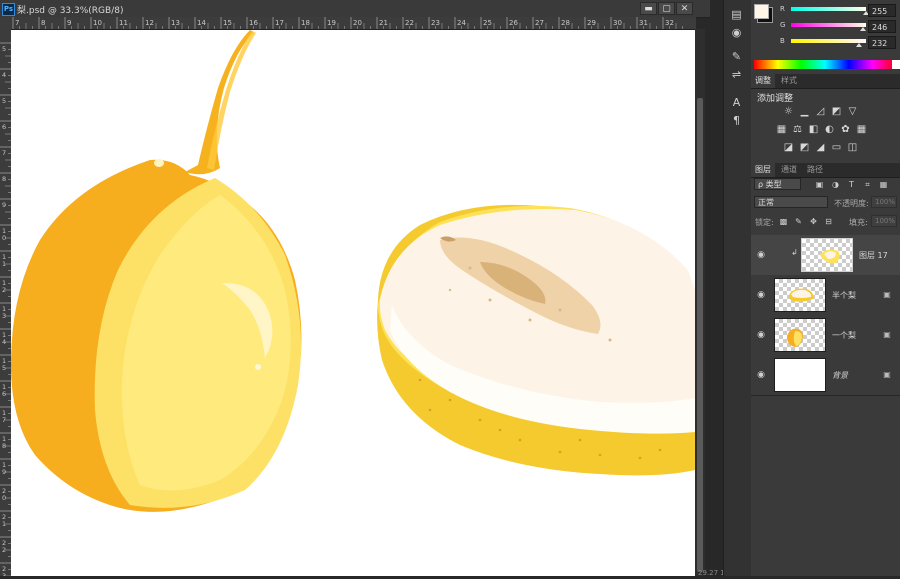  Describe the element at coordinates (763, 170) in the screenshot. I see `tab-layers: 图层` at that location.